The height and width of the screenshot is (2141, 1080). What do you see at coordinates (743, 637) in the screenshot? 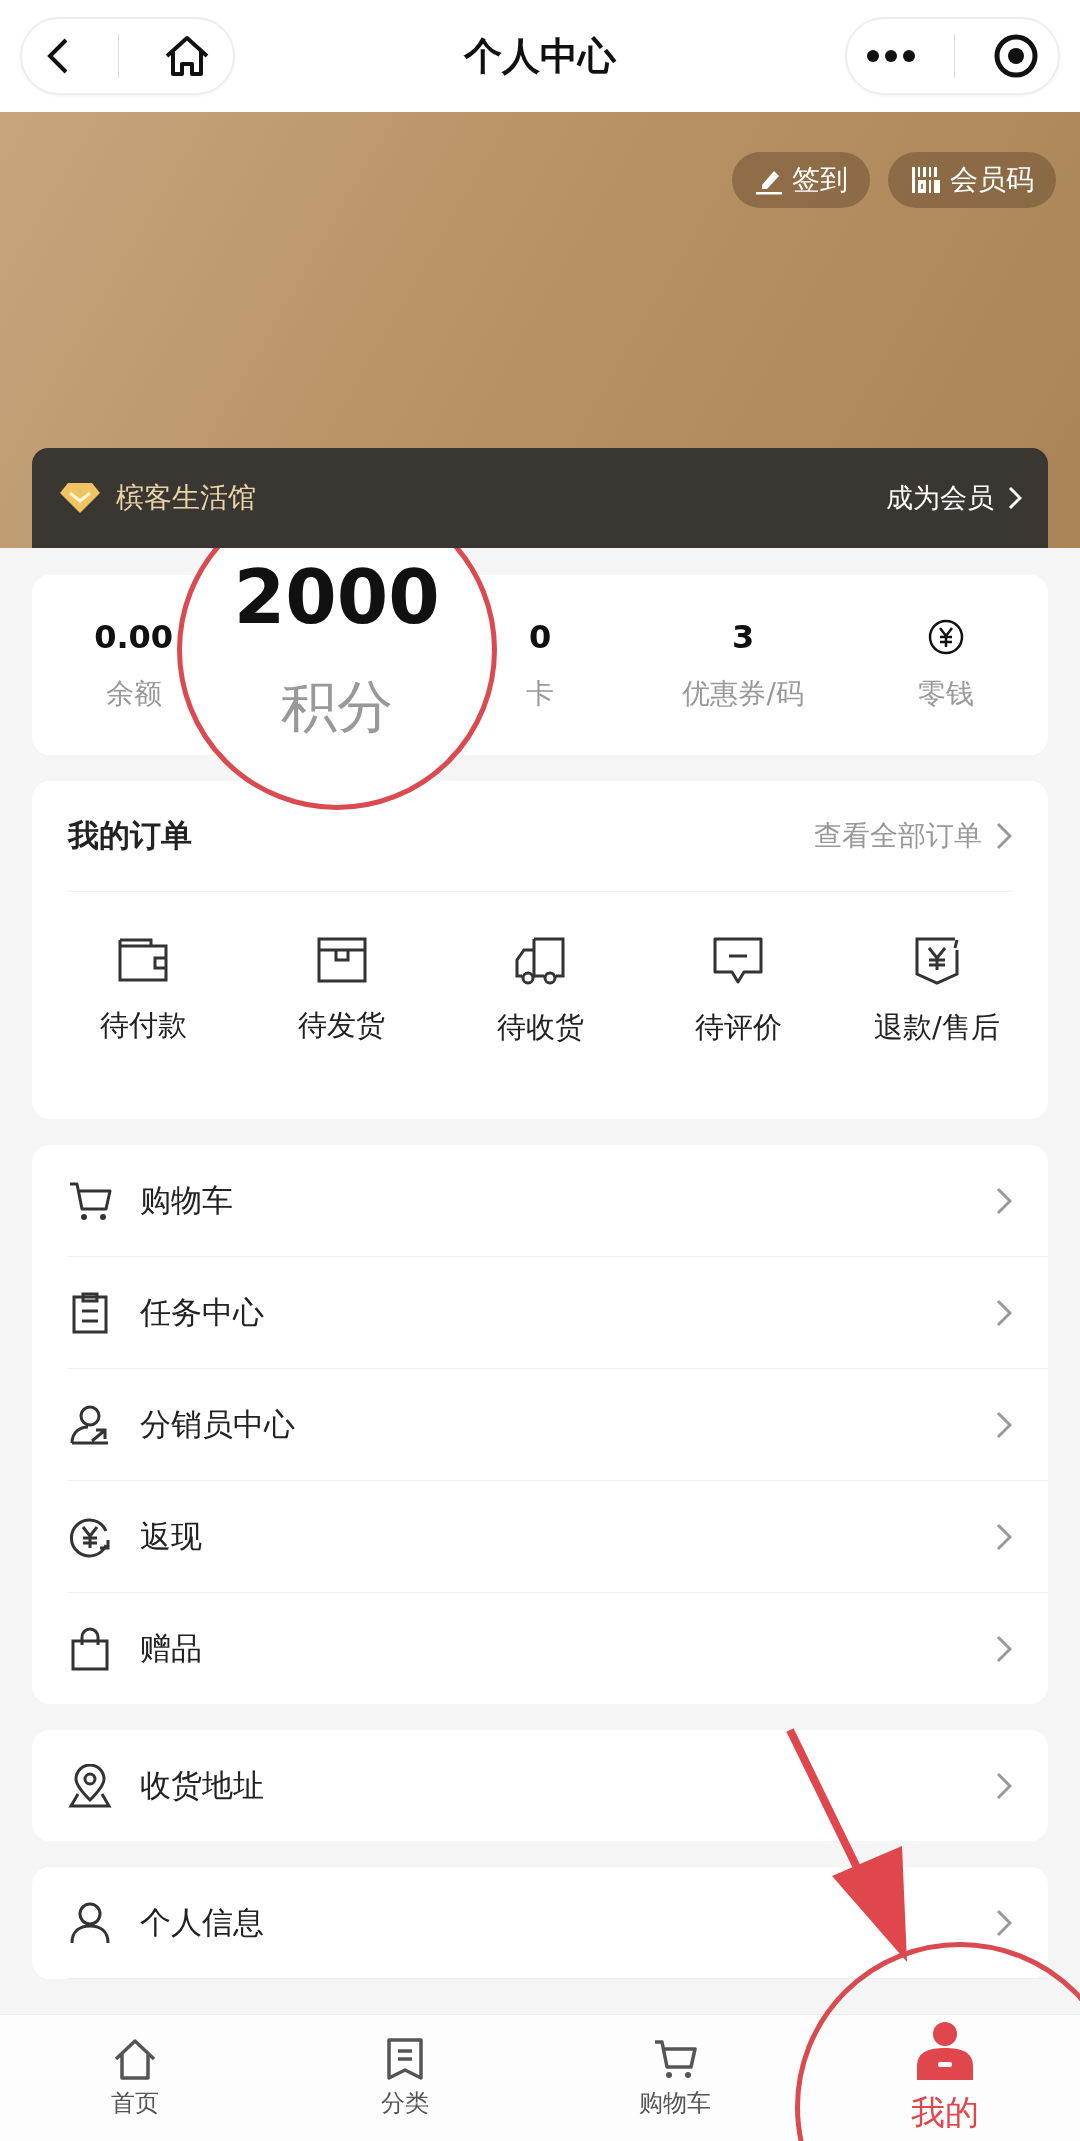
I see `stat-value: 3` at bounding box center [743, 637].